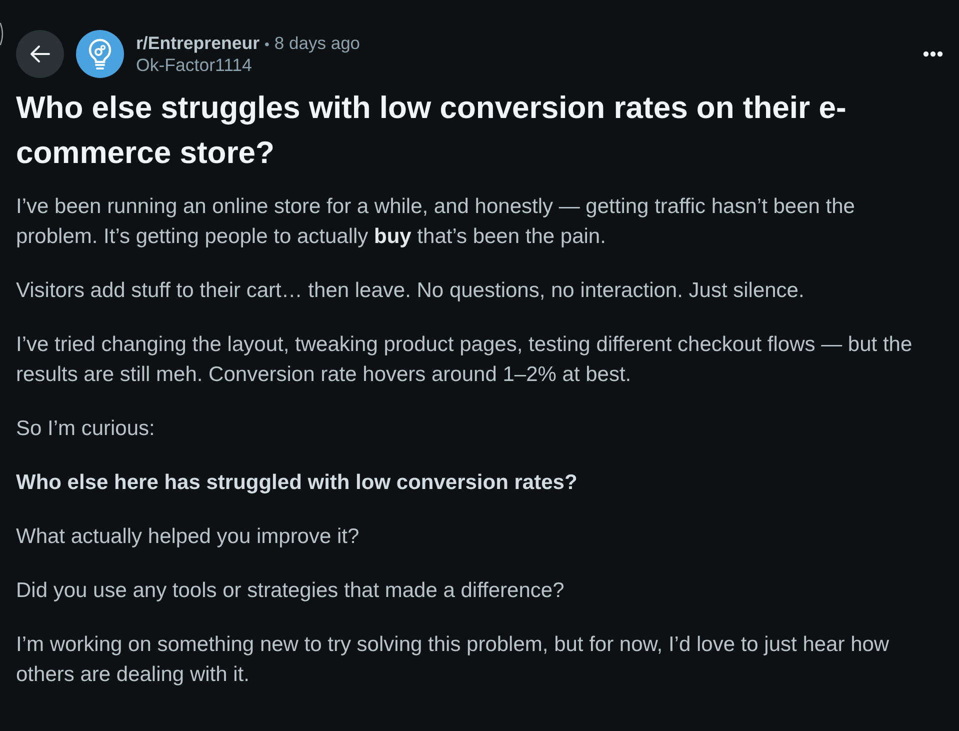  I want to click on lightbulb-avatar-icon, so click(100, 54).